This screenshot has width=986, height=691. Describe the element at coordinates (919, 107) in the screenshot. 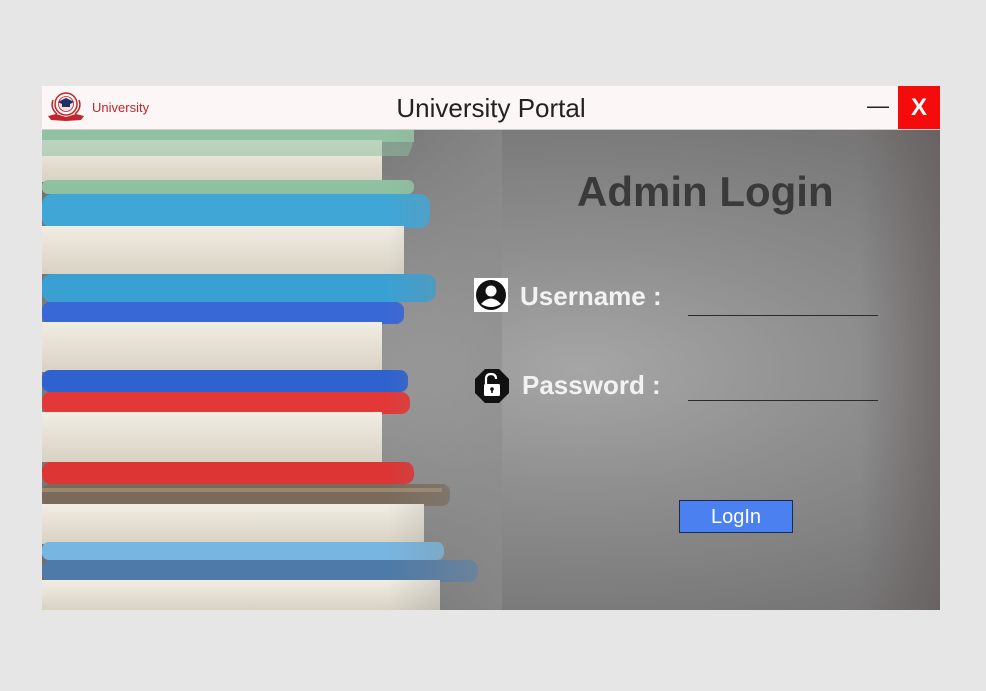

I see `close-button: X` at that location.